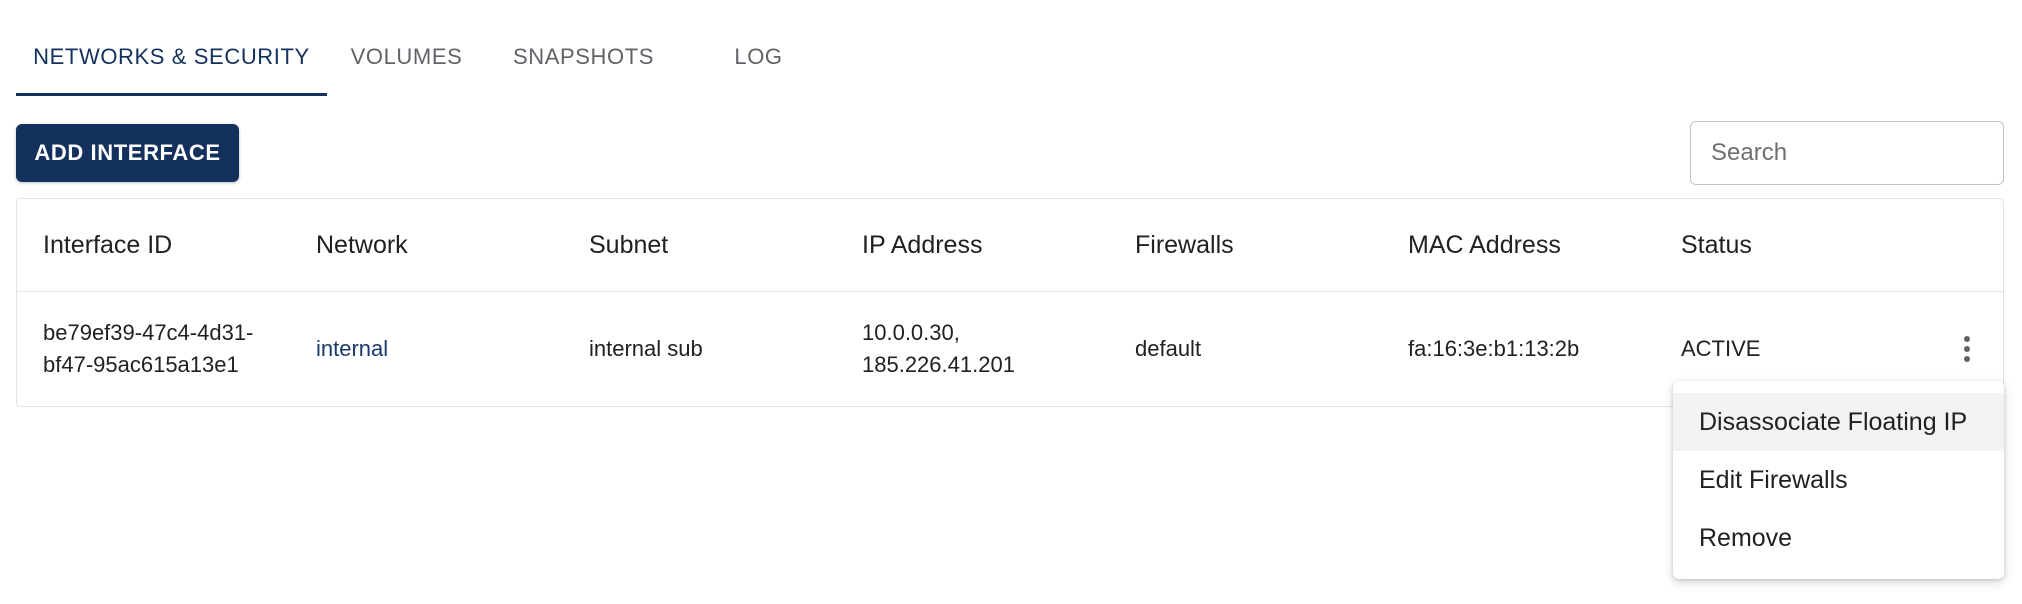 This screenshot has height=604, width=2022. Describe the element at coordinates (758, 59) in the screenshot. I see `tab-log: LOG` at that location.